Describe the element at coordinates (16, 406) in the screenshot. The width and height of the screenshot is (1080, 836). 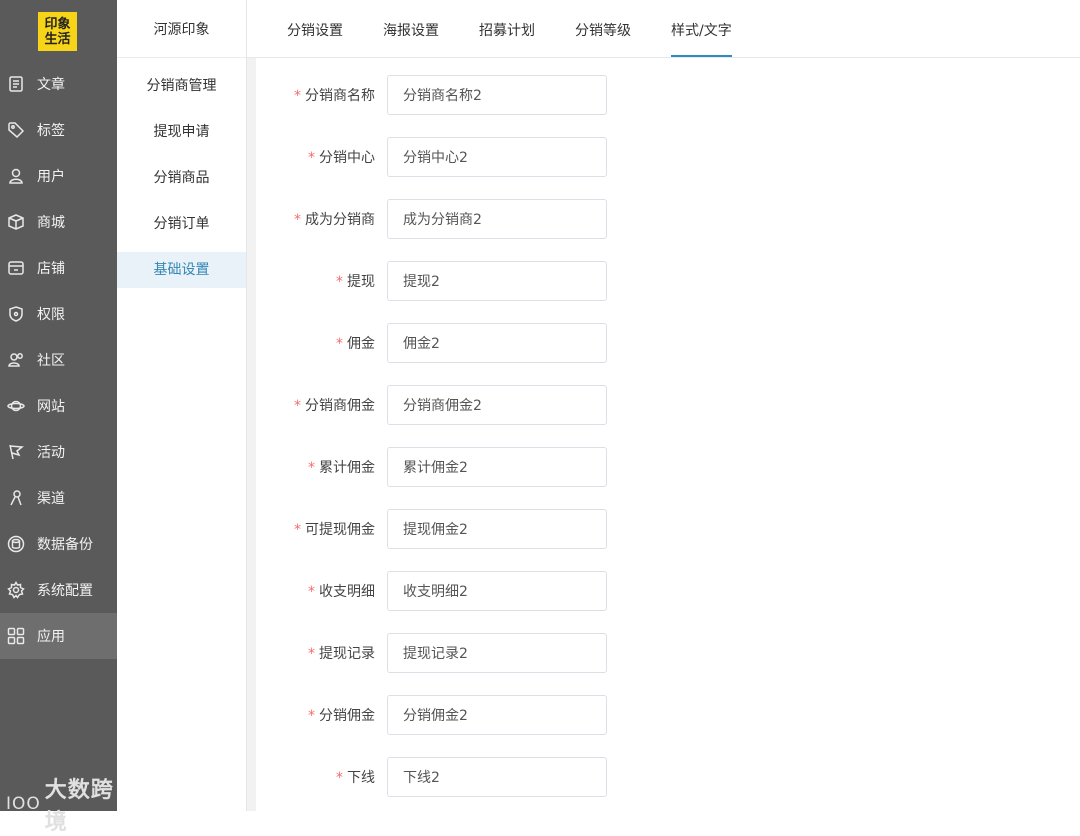
I see `planet-icon` at that location.